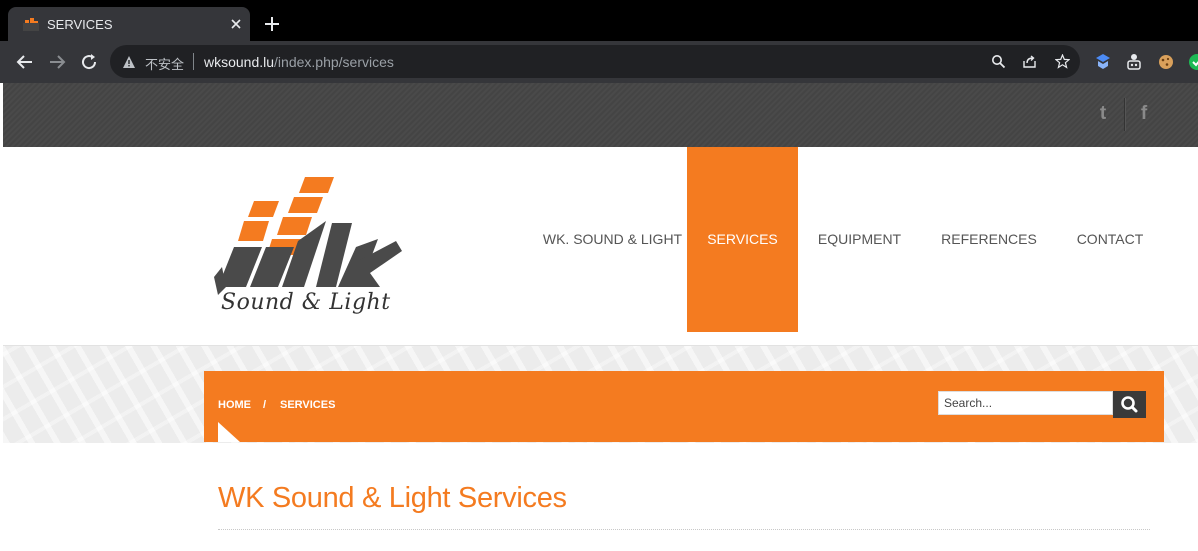  Describe the element at coordinates (308, 405) in the screenshot. I see `breadcrumb-current: SERVICES` at that location.